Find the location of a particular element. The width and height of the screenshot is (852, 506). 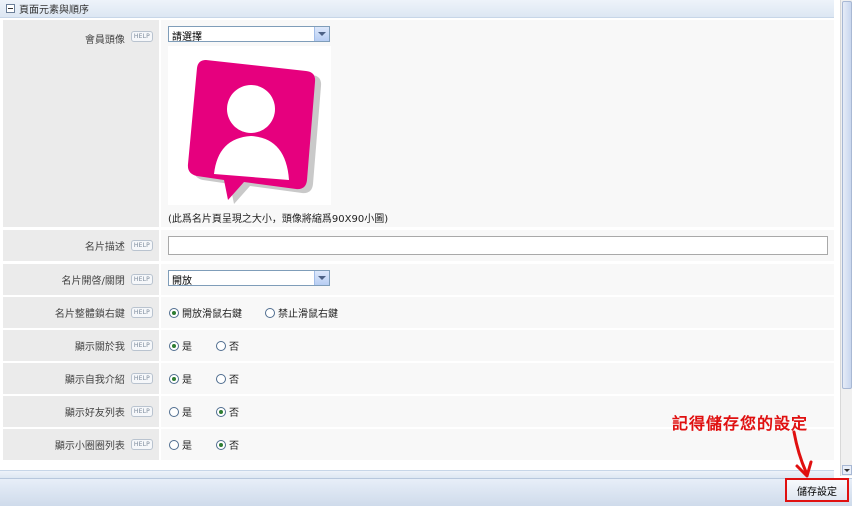

vertical-scrollbar is located at coordinates (846, 238).